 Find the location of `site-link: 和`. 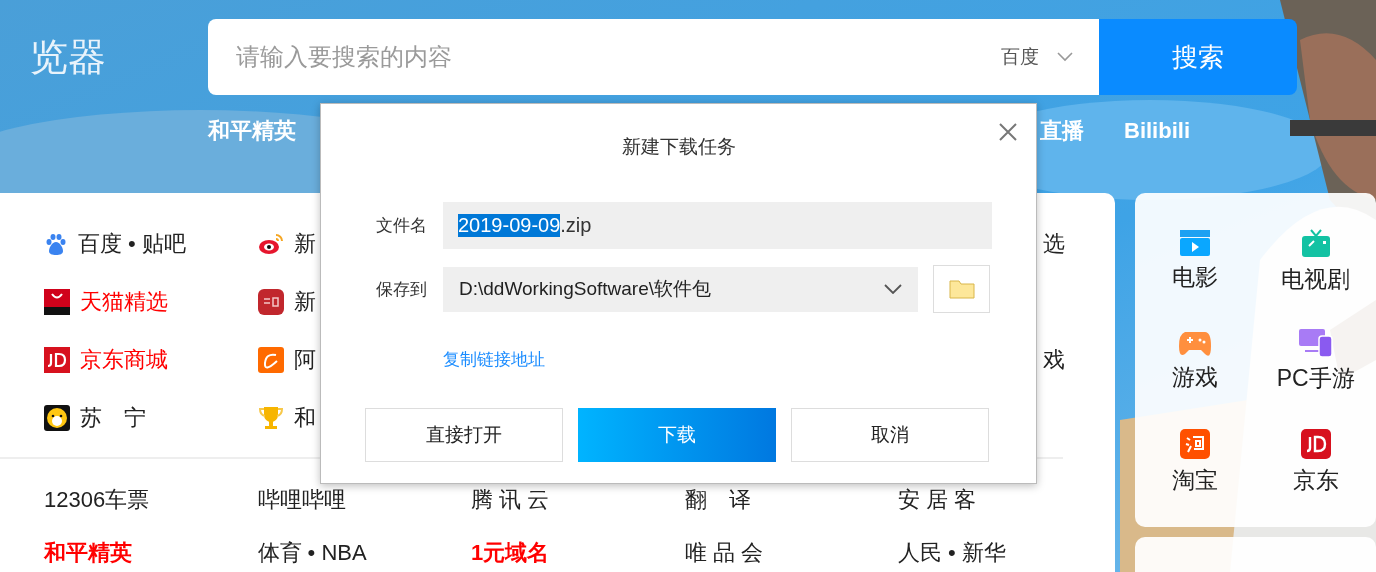

site-link: 和 is located at coordinates (287, 418).